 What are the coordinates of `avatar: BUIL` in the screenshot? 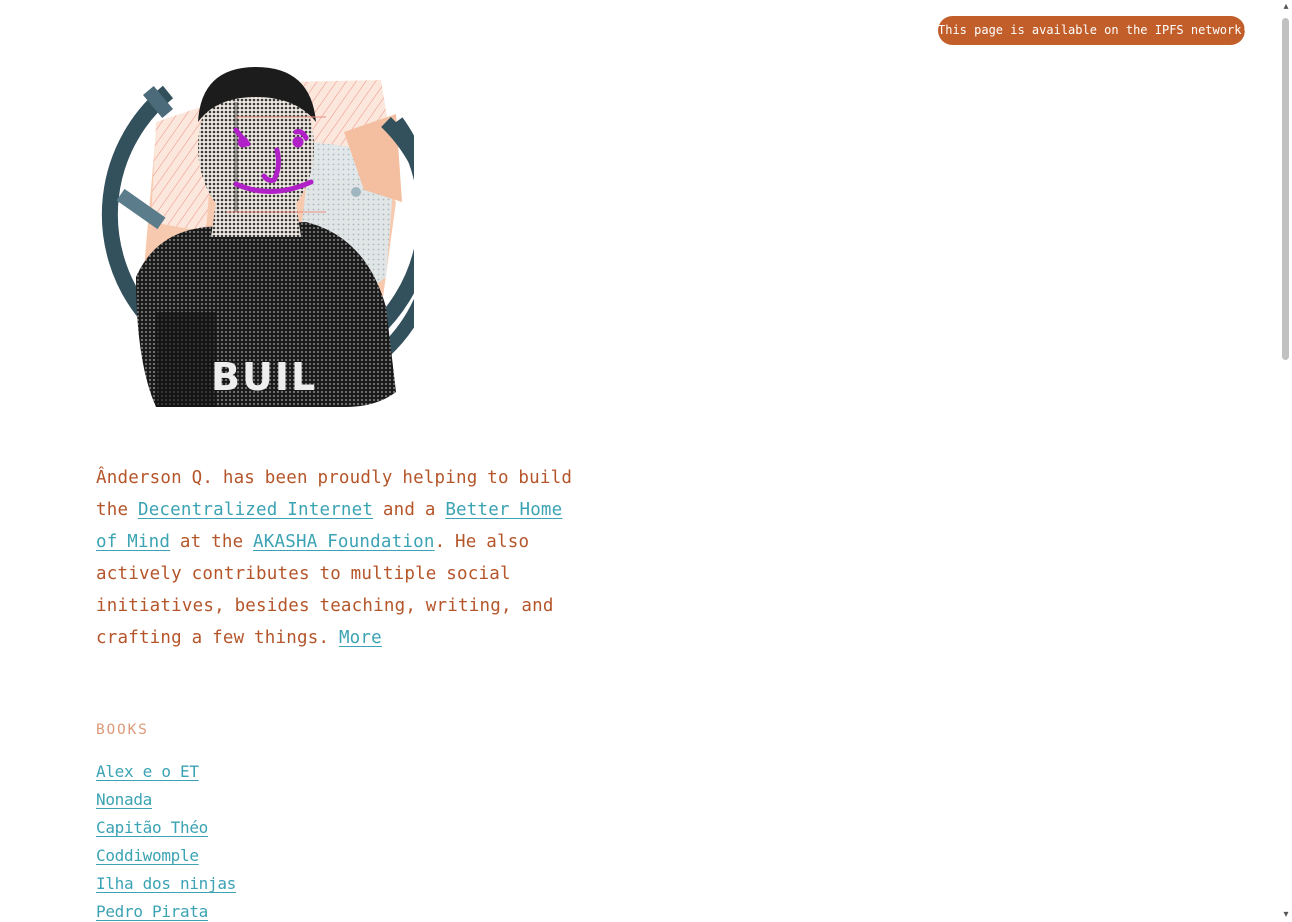 It's located at (269, 248).